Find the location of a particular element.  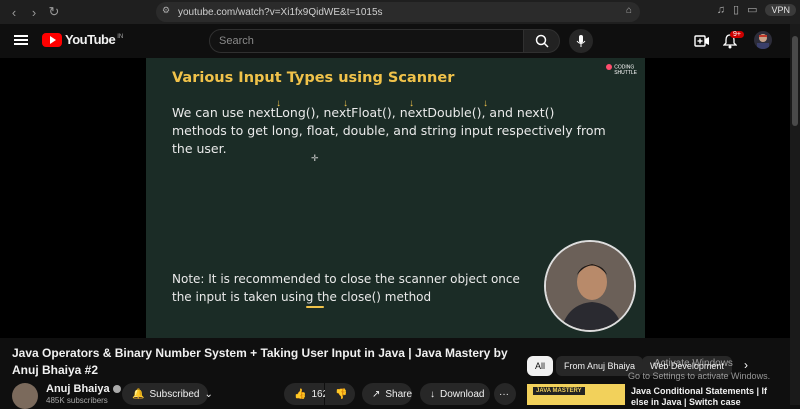

download-button: ↓ Download is located at coordinates (455, 394).